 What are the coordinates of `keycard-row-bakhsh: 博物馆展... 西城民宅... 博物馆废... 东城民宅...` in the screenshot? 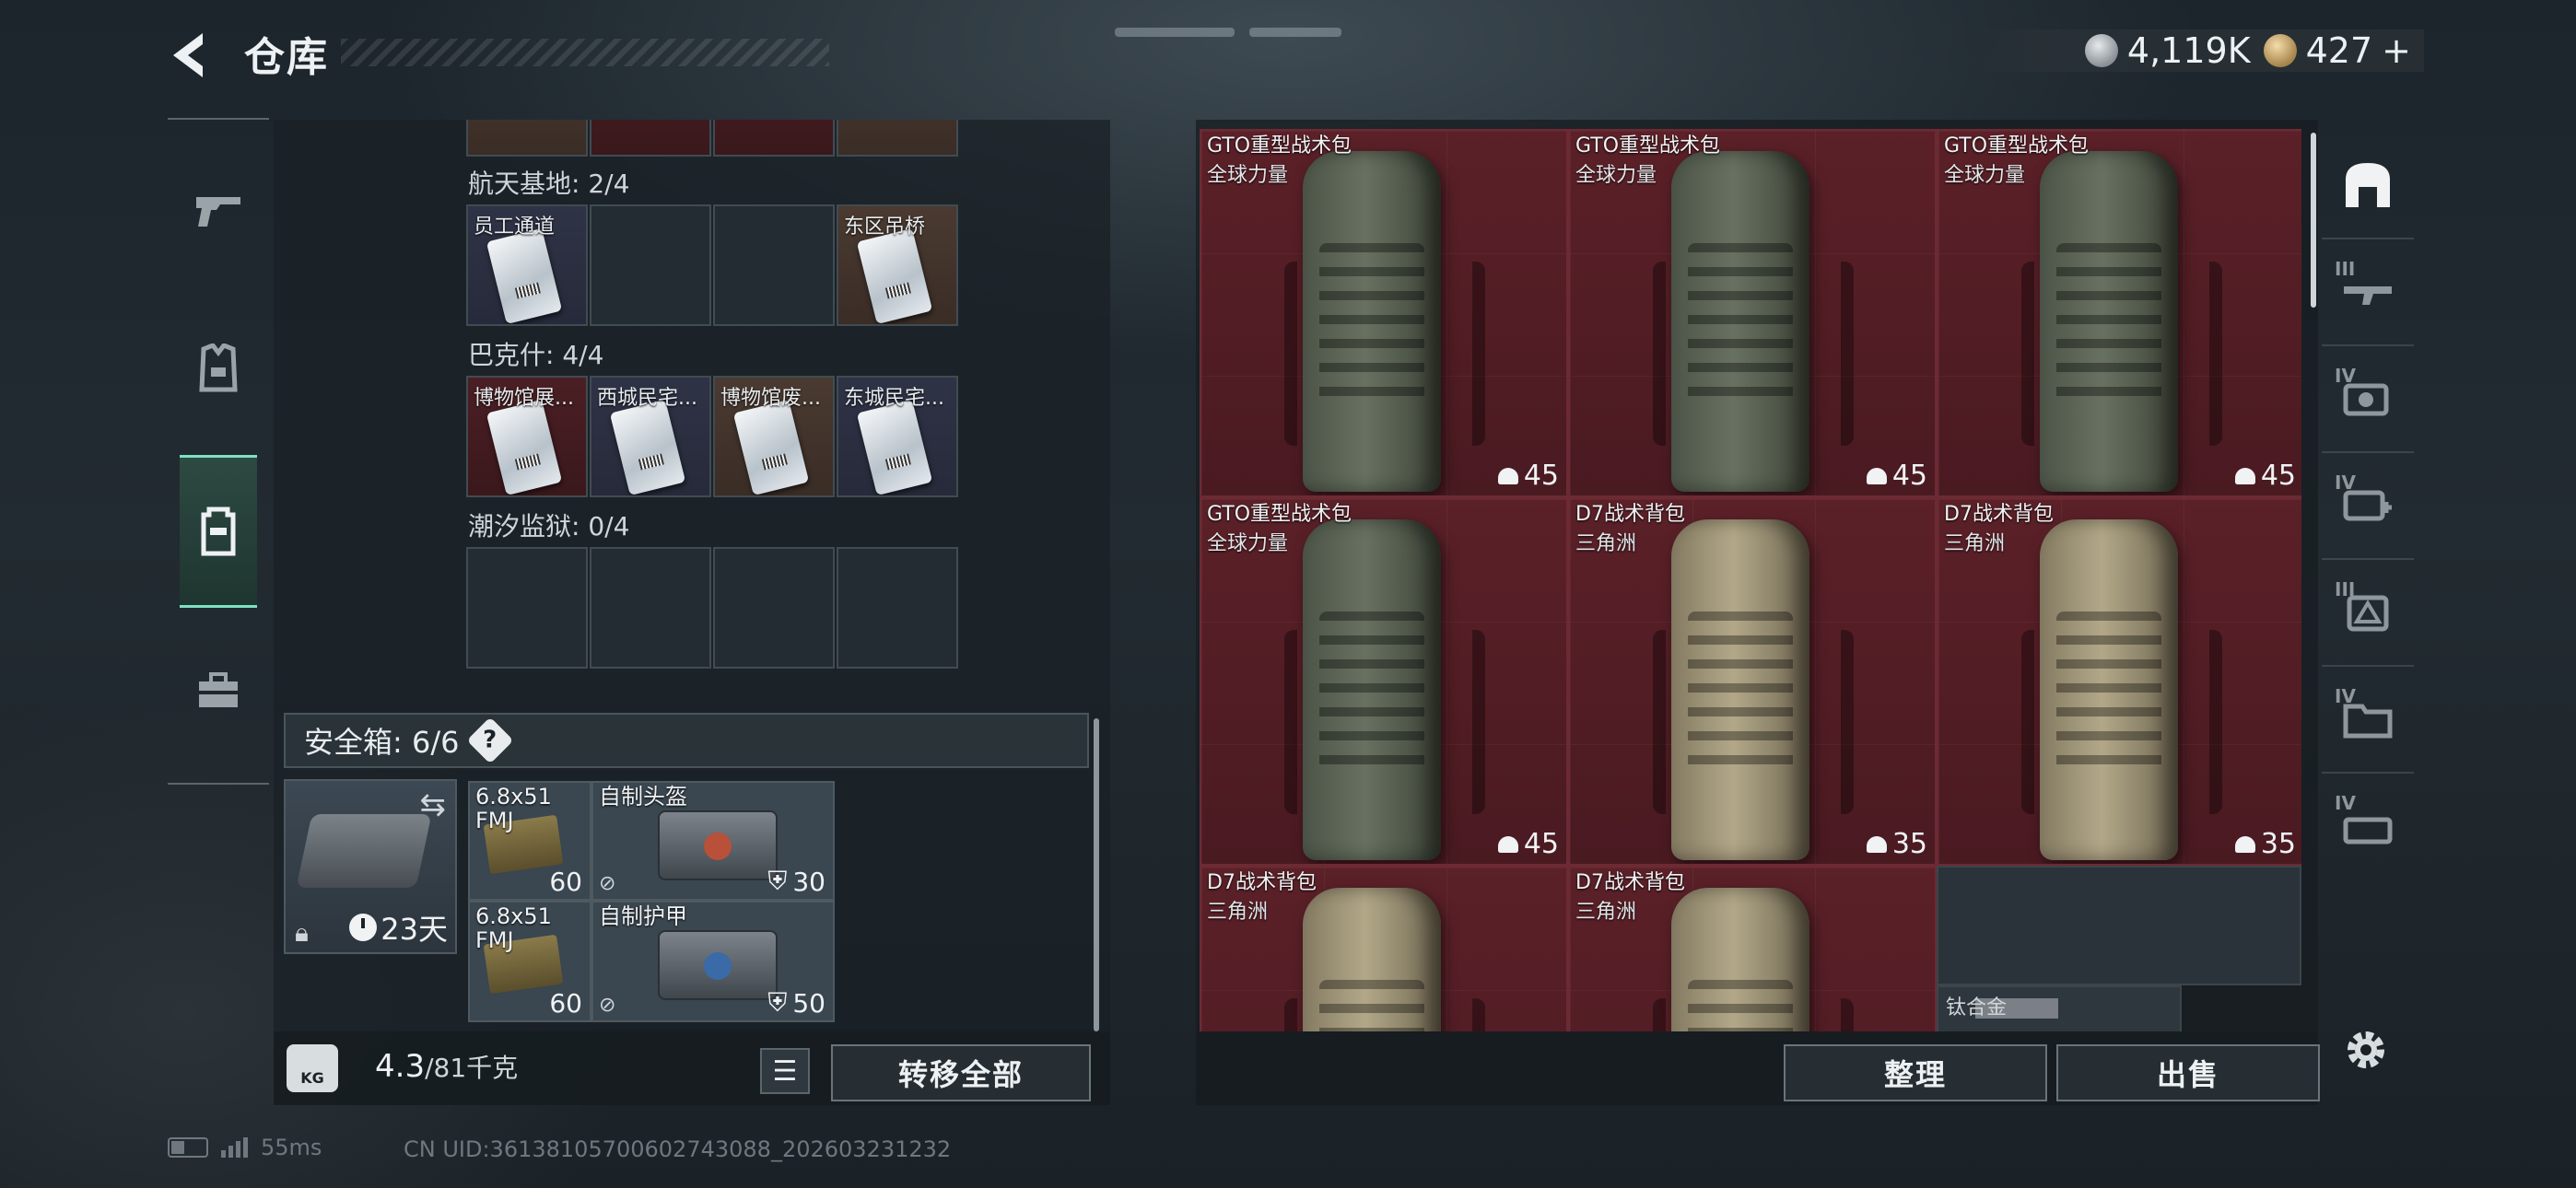 It's located at (715, 438).